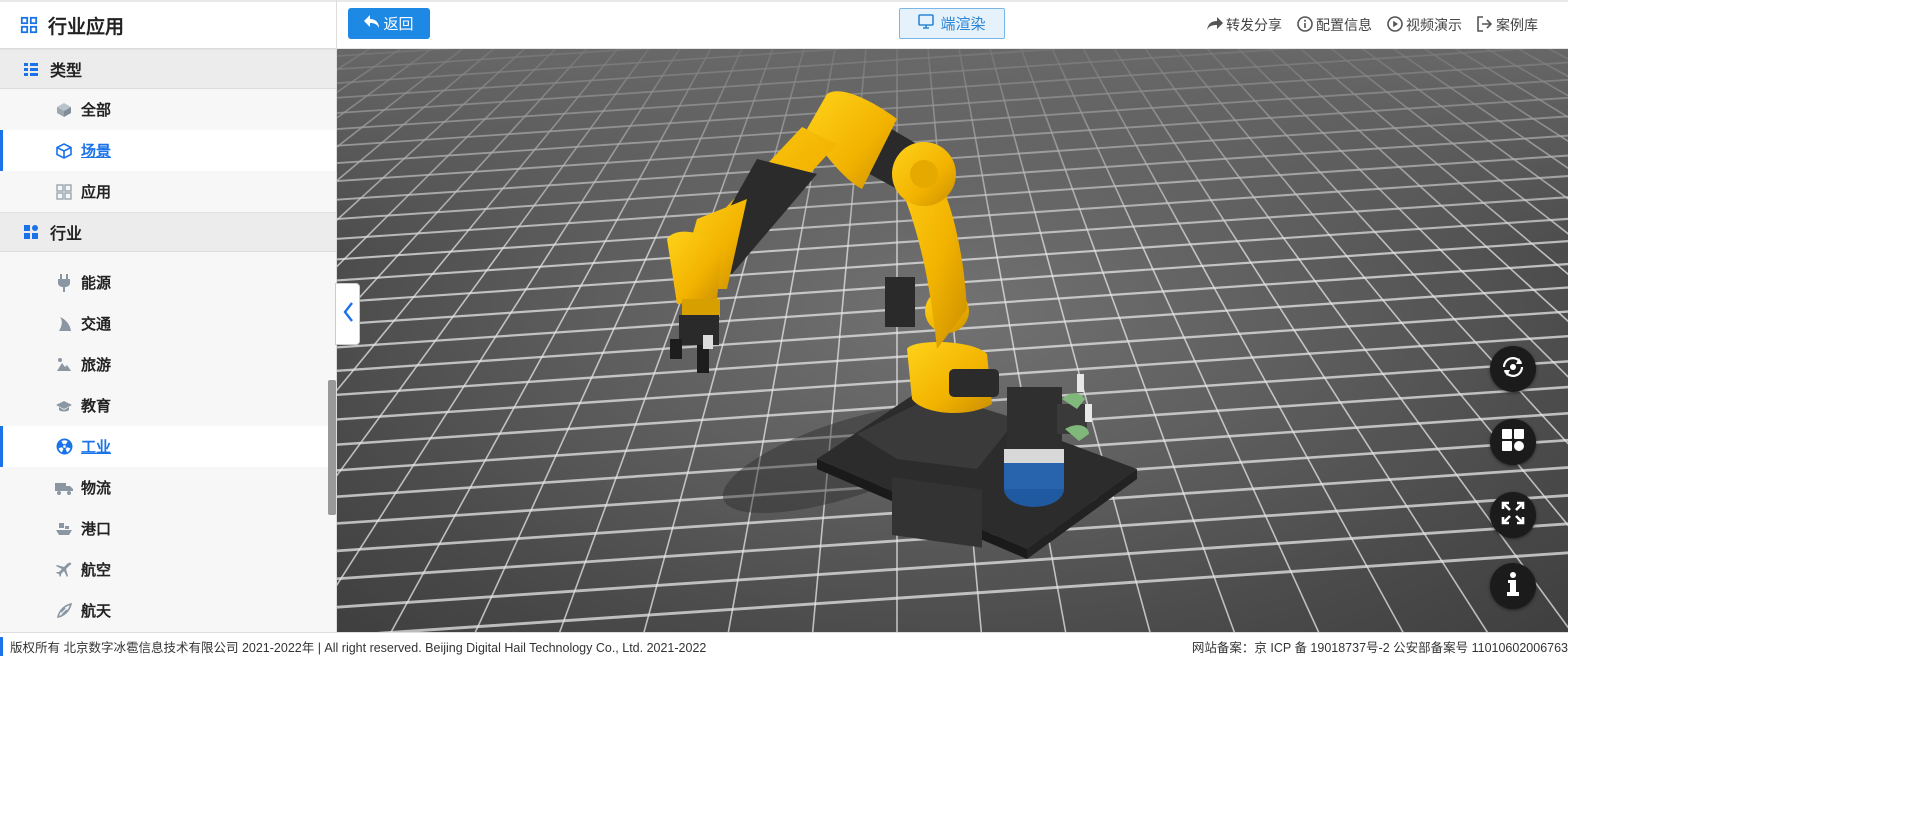  Describe the element at coordinates (372, 23) in the screenshot. I see `back-arrow-icon` at that location.